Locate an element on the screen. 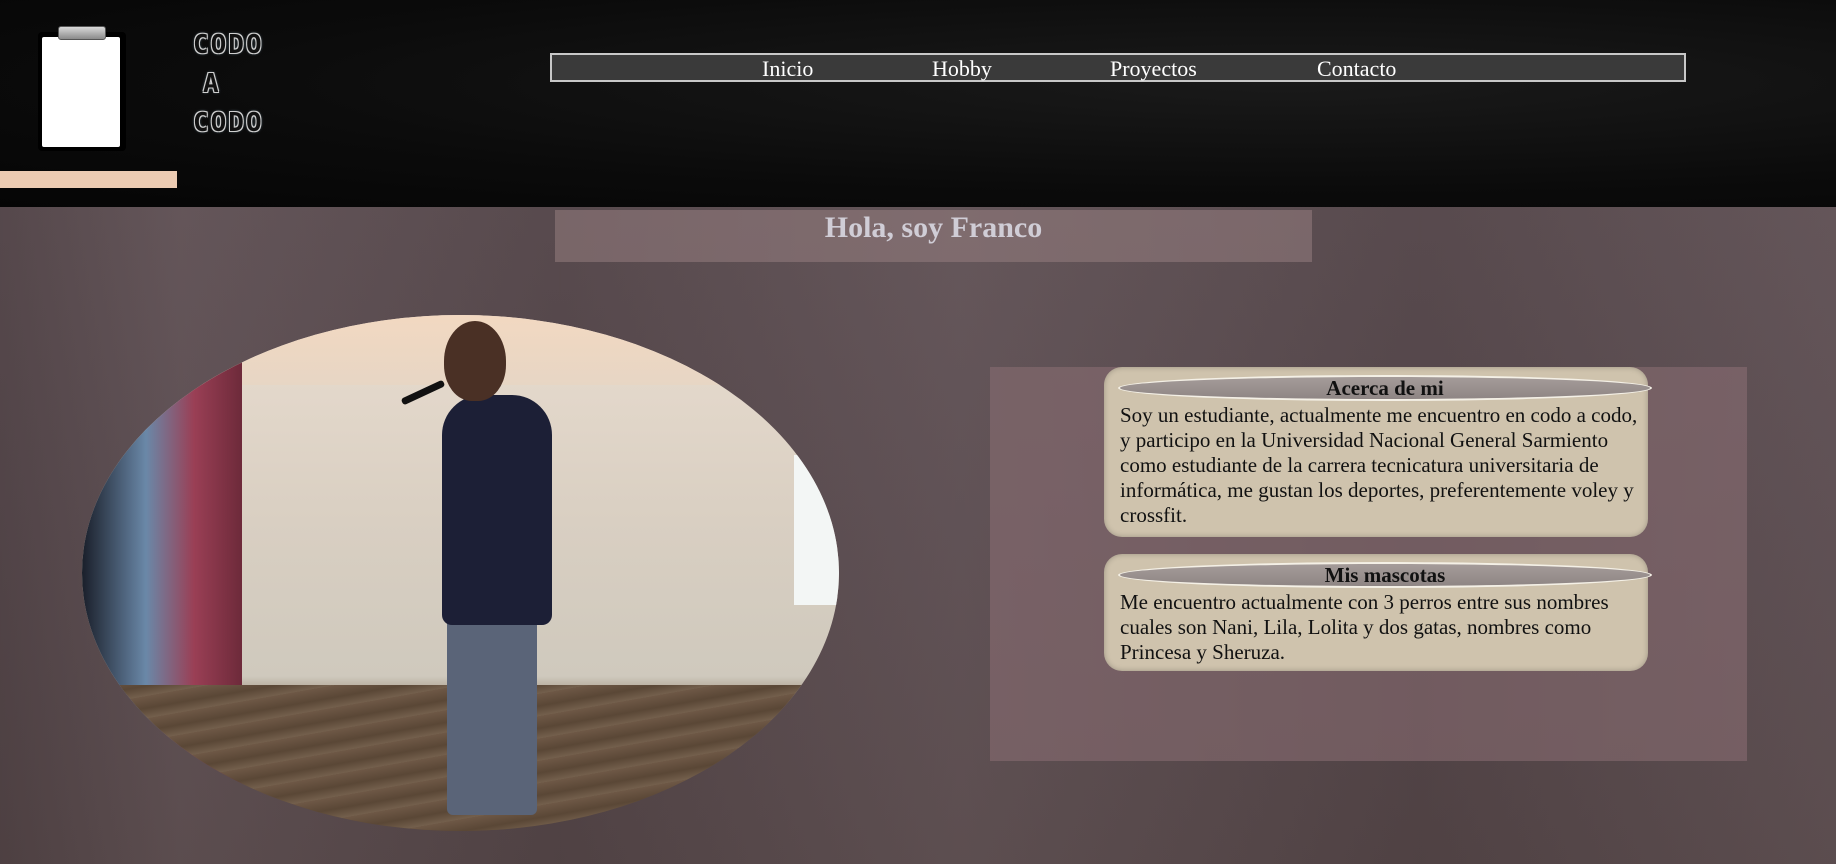 The height and width of the screenshot is (864, 1836). logo-text-line-3: CODO is located at coordinates (228, 123).